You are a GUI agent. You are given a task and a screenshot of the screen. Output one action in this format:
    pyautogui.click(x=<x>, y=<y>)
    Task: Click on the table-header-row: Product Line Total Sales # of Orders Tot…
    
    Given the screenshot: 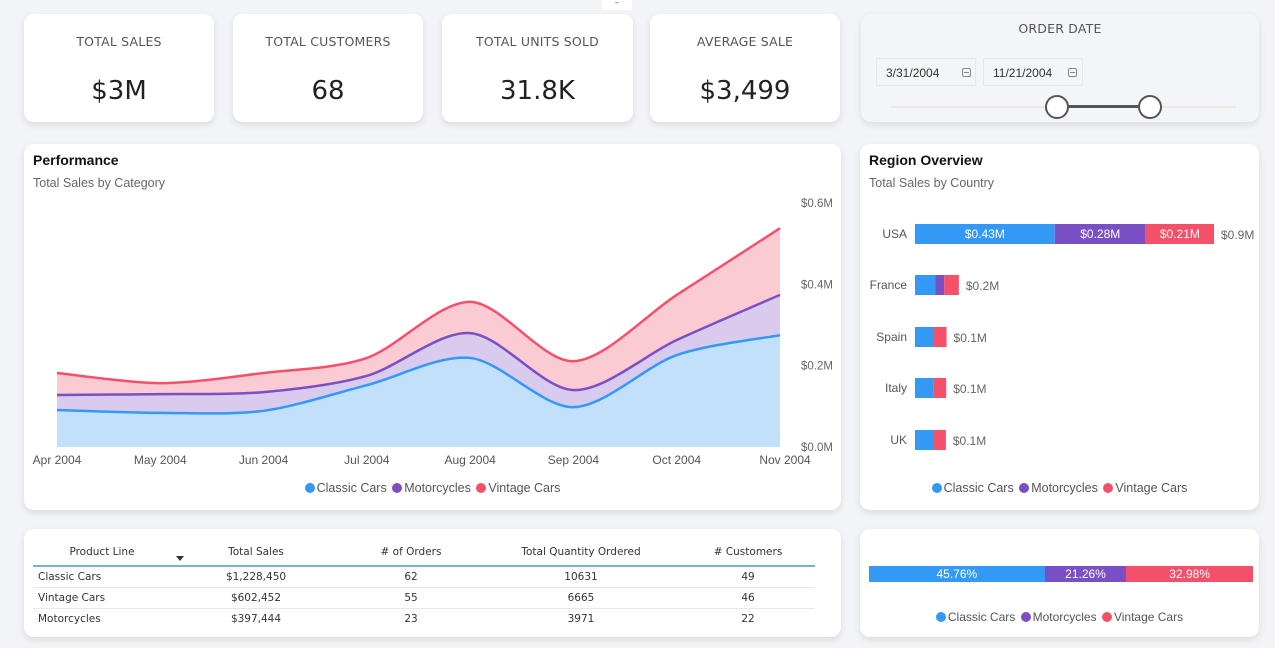 What is the action you would take?
    pyautogui.click(x=424, y=553)
    